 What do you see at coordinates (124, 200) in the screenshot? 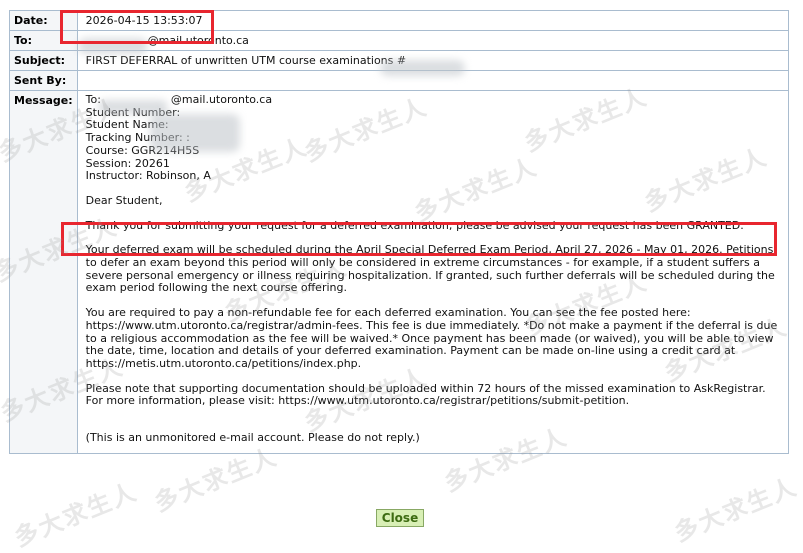
I see `greeting: Dear Student,` at bounding box center [124, 200].